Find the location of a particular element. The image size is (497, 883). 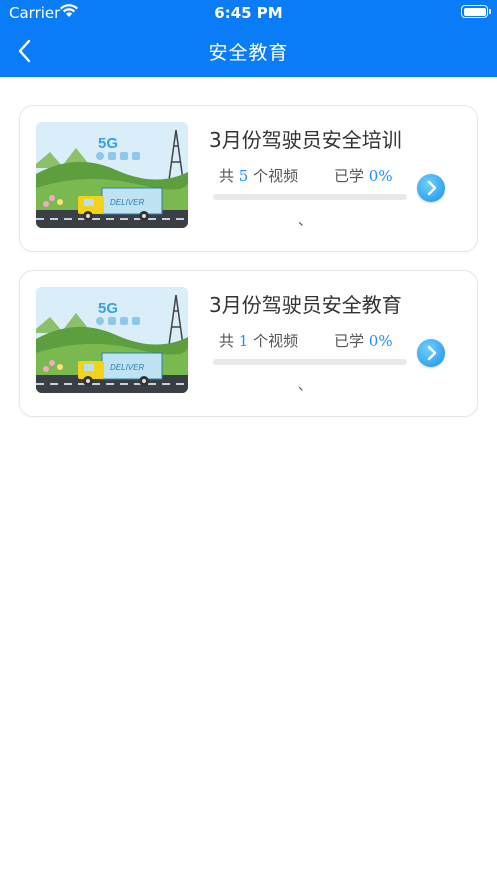

battery-tip is located at coordinates (490, 11).